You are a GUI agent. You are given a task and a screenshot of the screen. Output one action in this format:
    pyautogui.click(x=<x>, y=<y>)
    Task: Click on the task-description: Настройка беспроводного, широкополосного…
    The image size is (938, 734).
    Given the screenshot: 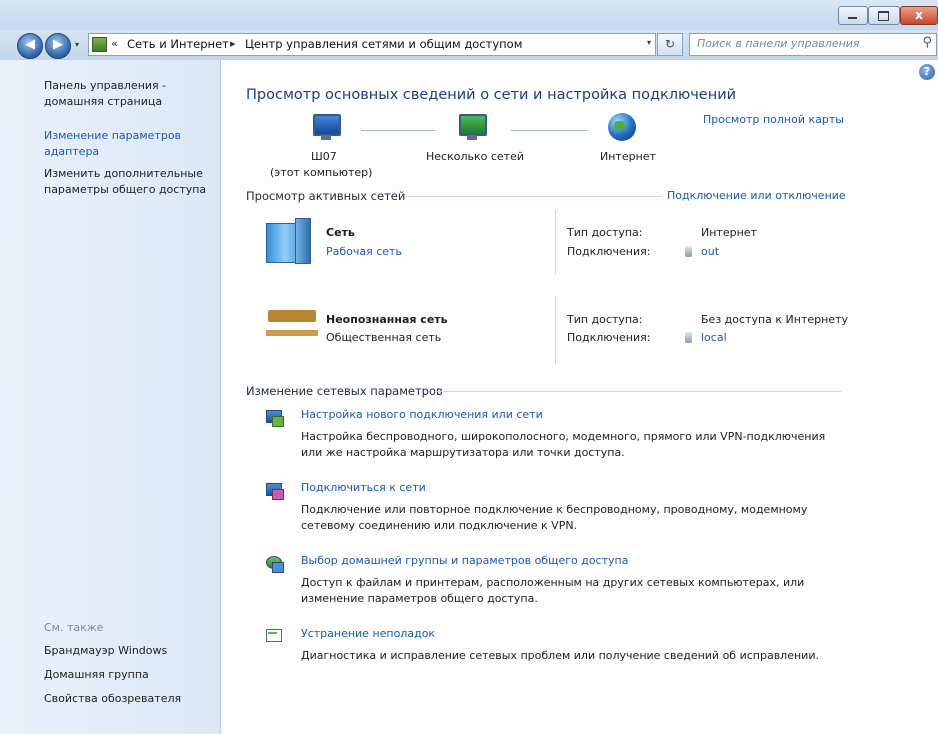 What is the action you would take?
    pyautogui.click(x=563, y=436)
    